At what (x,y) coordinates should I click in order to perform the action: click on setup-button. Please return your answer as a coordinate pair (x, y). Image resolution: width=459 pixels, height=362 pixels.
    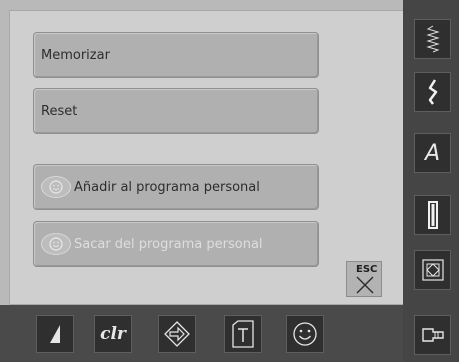
    Looking at the image, I should click on (432, 335).